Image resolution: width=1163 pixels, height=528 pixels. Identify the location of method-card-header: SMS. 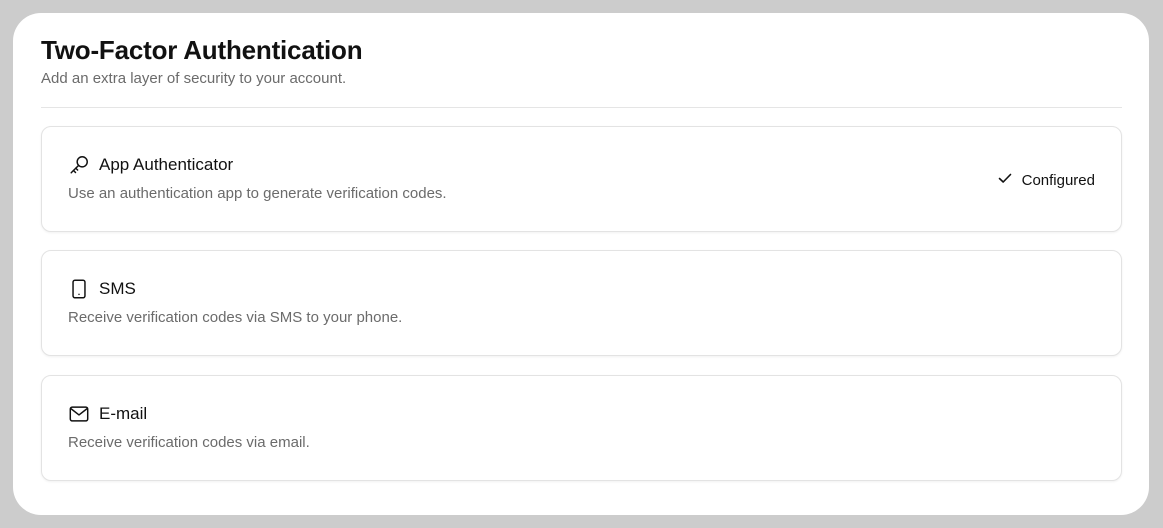
(102, 289).